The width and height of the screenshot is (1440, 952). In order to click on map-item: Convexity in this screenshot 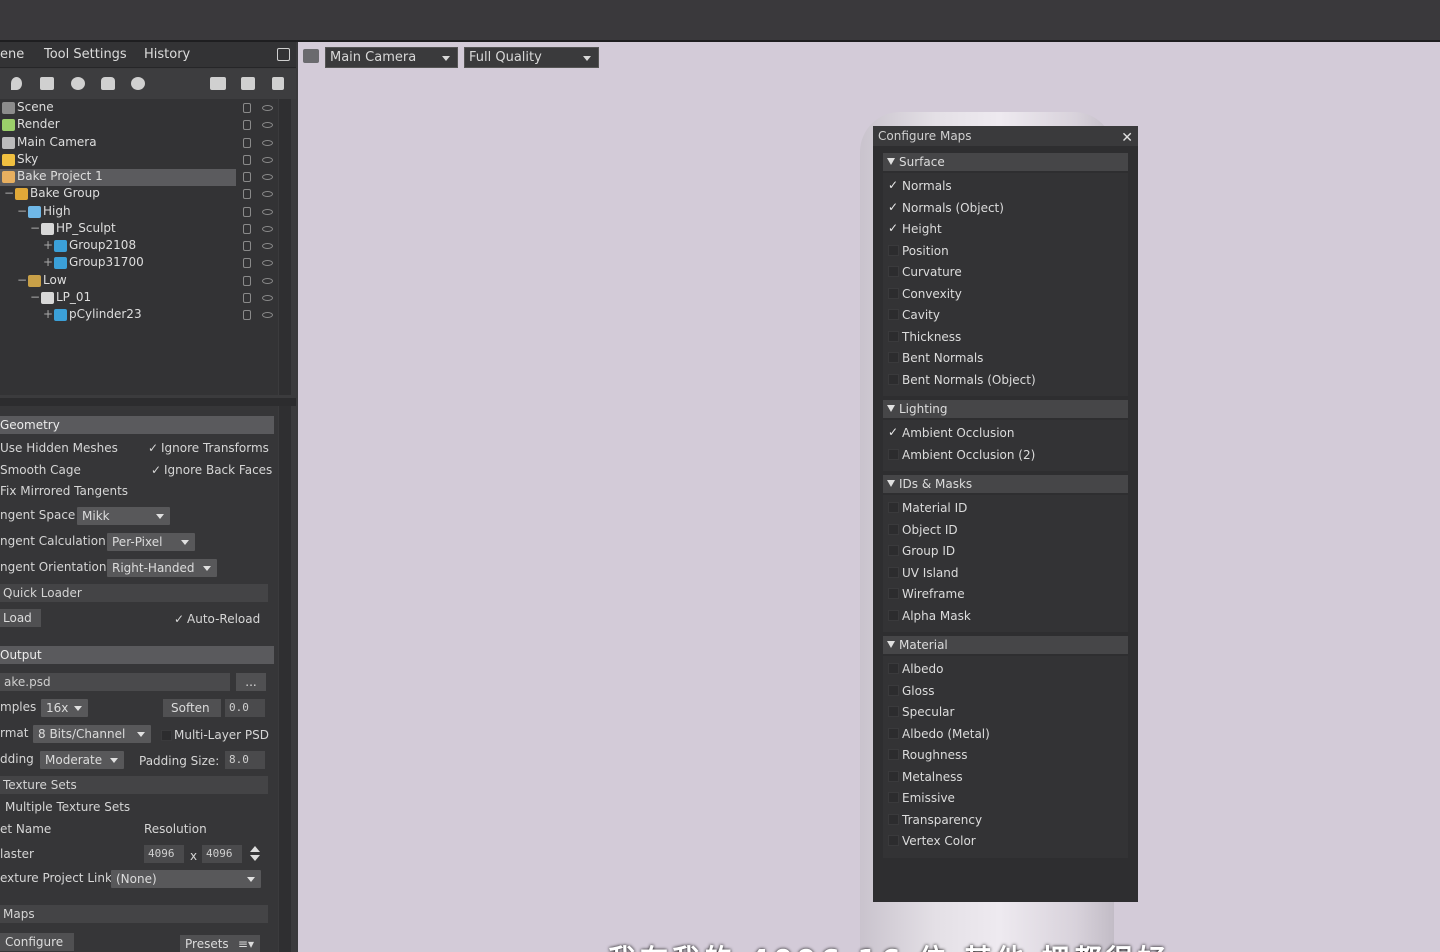, I will do `click(1005, 294)`.